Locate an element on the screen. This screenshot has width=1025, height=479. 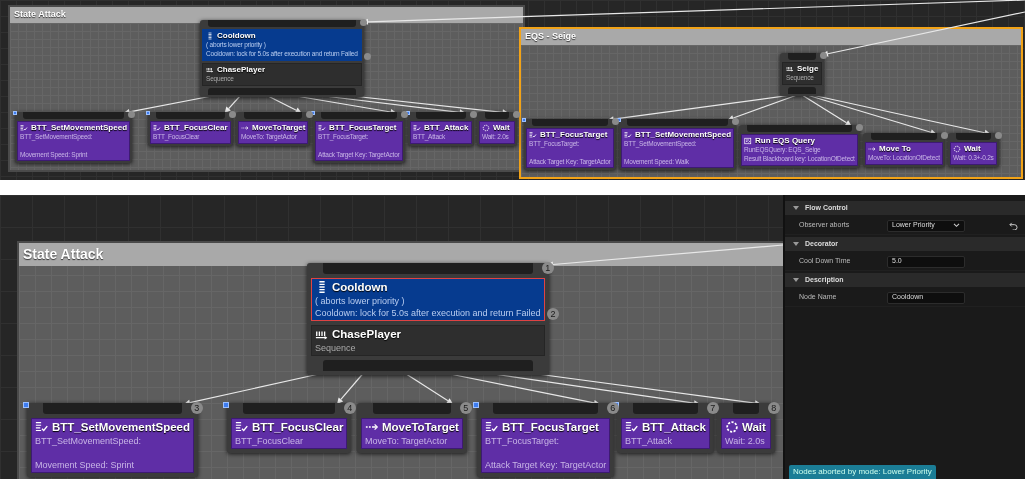
query-icon is located at coordinates (748, 141).